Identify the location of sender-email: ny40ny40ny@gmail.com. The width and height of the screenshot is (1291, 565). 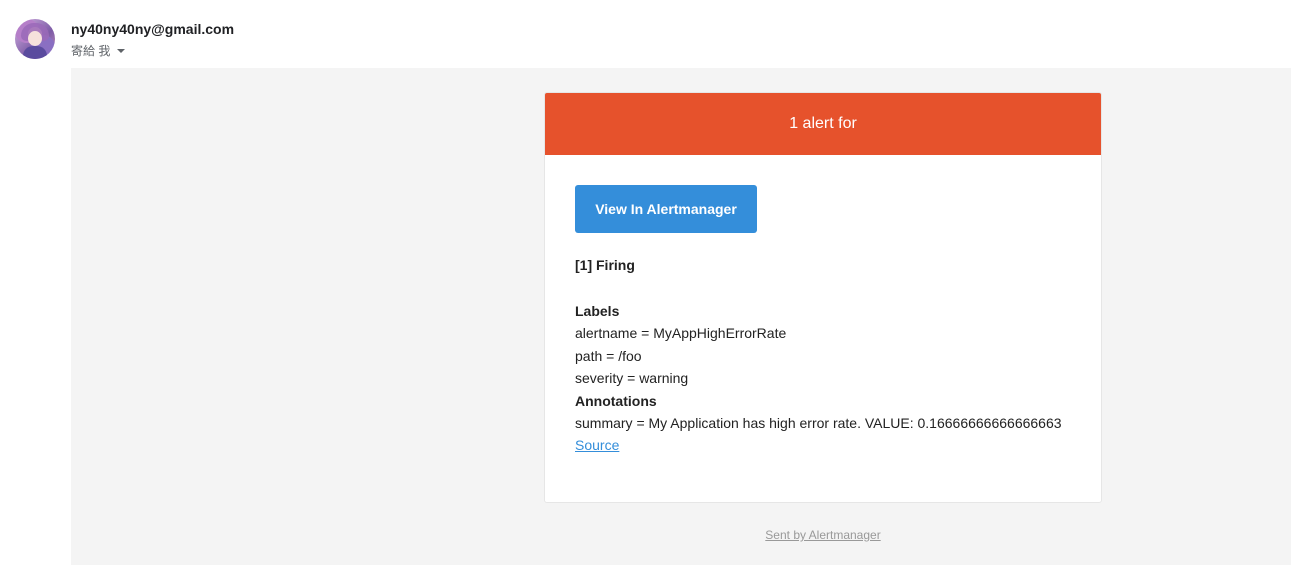
(153, 29).